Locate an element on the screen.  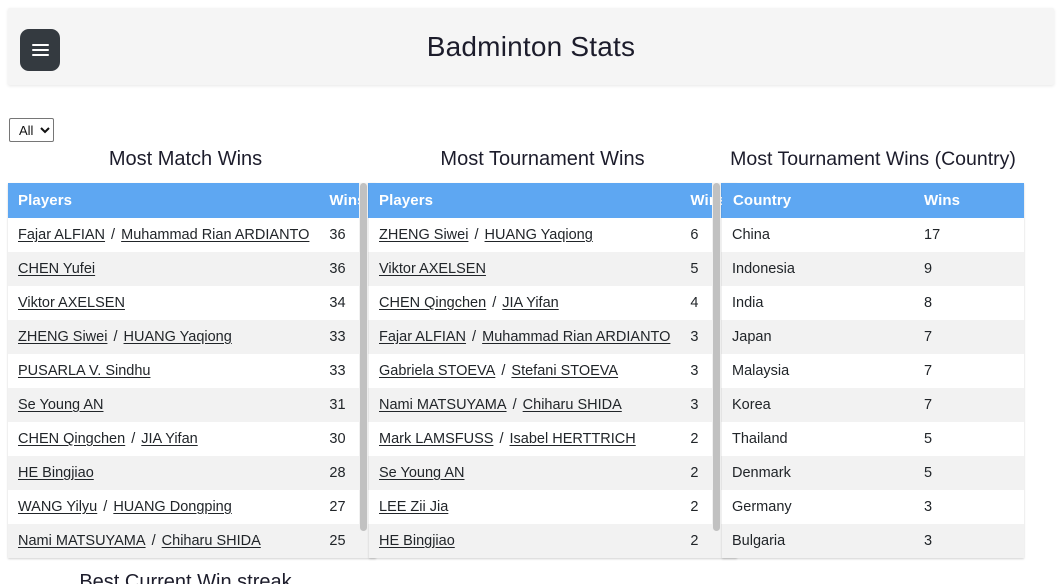
most-tournament-wins-country-title: Most Tournament Wins (Country) is located at coordinates (873, 159).